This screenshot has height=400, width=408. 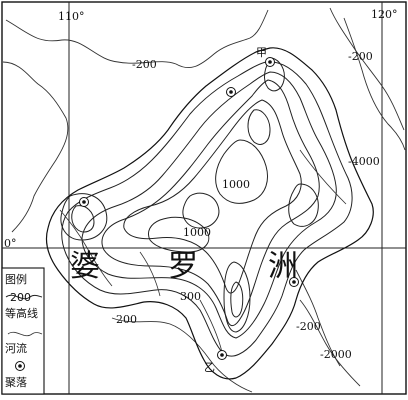 What do you see at coordinates (236, 184) in the screenshot?
I see `label-land-1000-a: 1000` at bounding box center [236, 184].